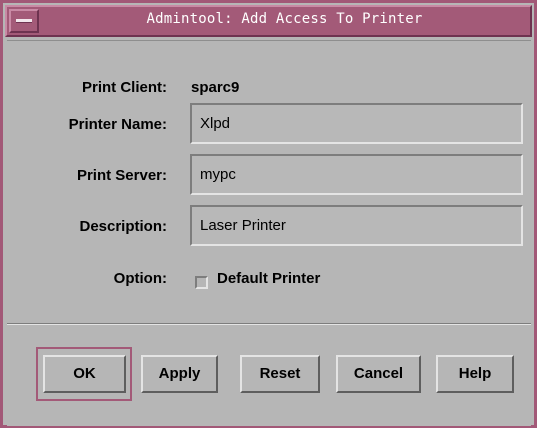  I want to click on description-label: Description:, so click(123, 226).